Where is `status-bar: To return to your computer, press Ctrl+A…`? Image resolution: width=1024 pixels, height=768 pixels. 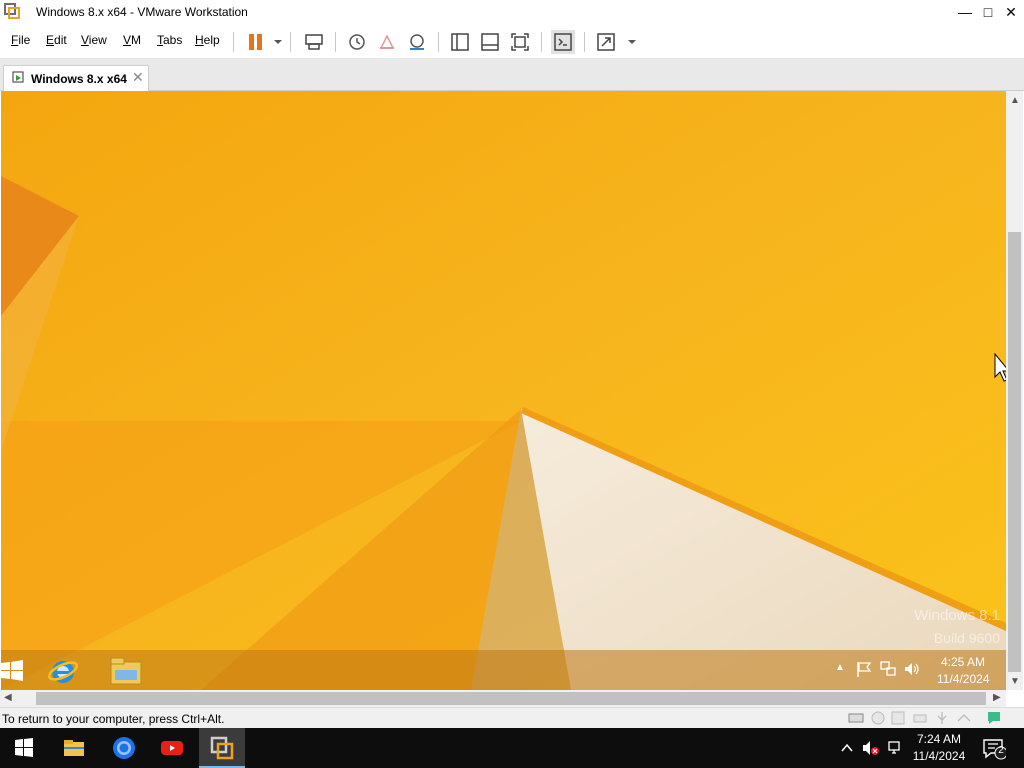
status-bar: To return to your computer, press Ctrl+A… is located at coordinates (512, 718).